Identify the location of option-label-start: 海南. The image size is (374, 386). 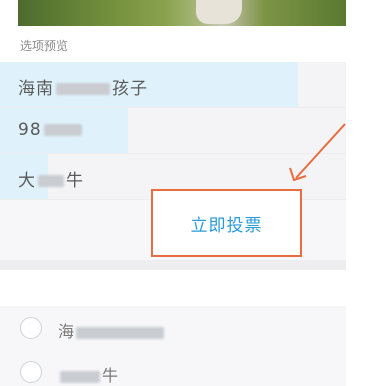
(36, 89).